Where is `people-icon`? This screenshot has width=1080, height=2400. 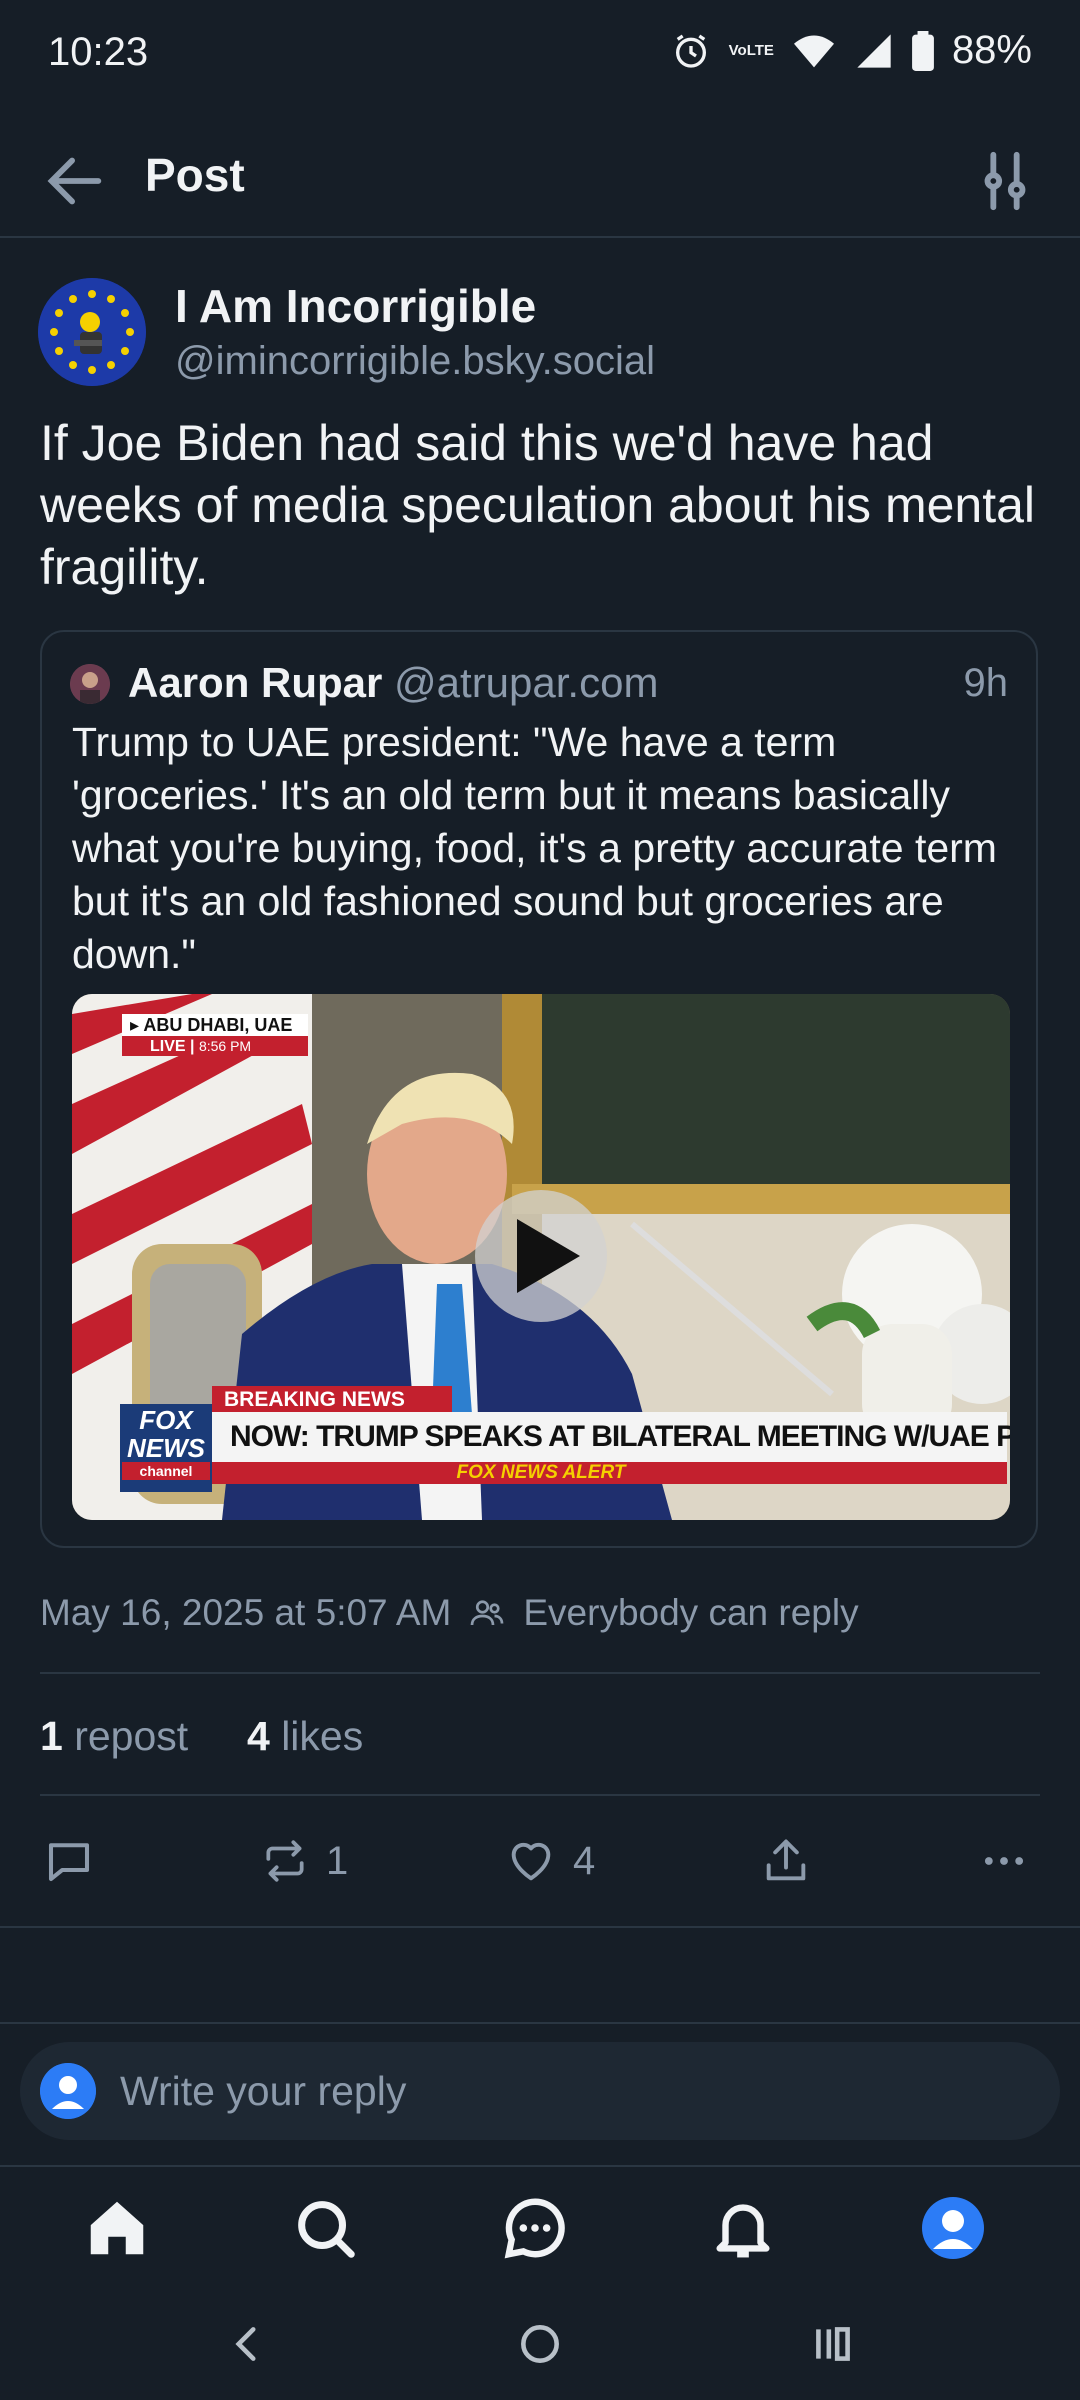
people-icon is located at coordinates (487, 1613).